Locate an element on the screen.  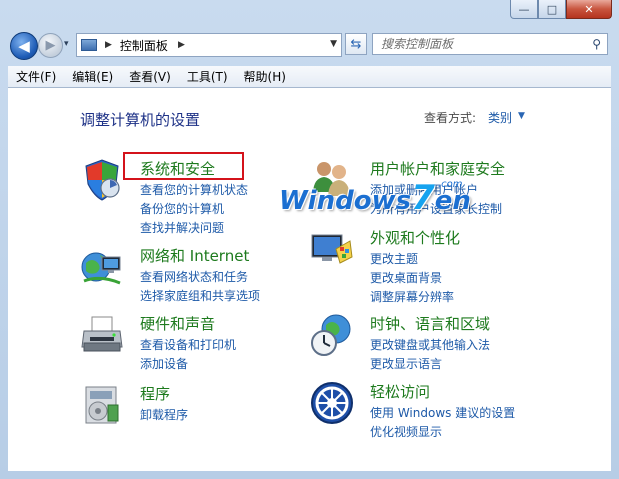
task-link: 更改显示语言 is located at coordinates (406, 363).